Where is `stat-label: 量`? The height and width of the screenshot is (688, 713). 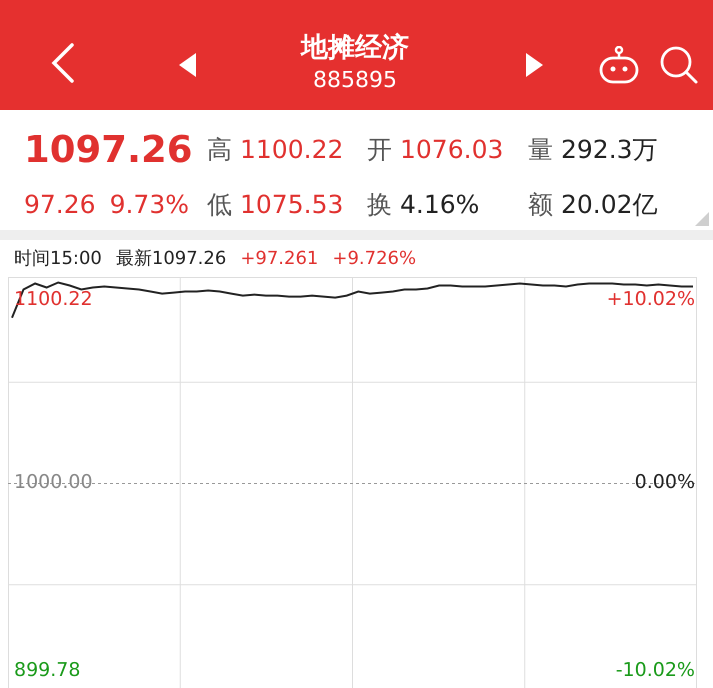 stat-label: 量 is located at coordinates (540, 150).